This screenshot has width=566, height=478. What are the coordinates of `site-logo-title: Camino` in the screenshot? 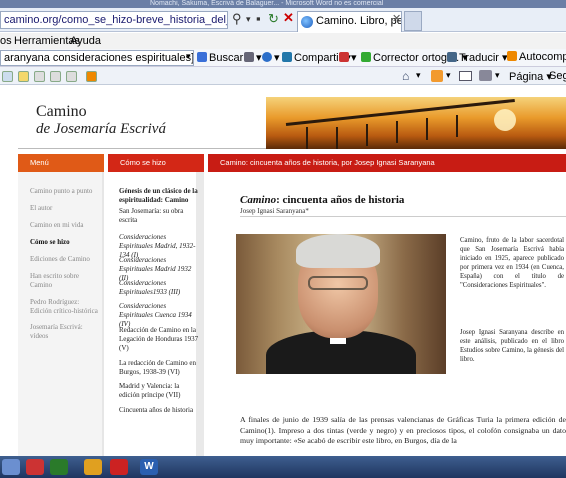 It's located at (61, 112).